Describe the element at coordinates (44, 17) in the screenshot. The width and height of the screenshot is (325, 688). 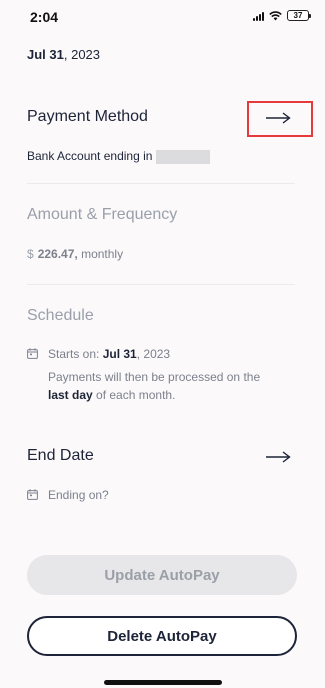
I see `status-time: 2:04` at that location.